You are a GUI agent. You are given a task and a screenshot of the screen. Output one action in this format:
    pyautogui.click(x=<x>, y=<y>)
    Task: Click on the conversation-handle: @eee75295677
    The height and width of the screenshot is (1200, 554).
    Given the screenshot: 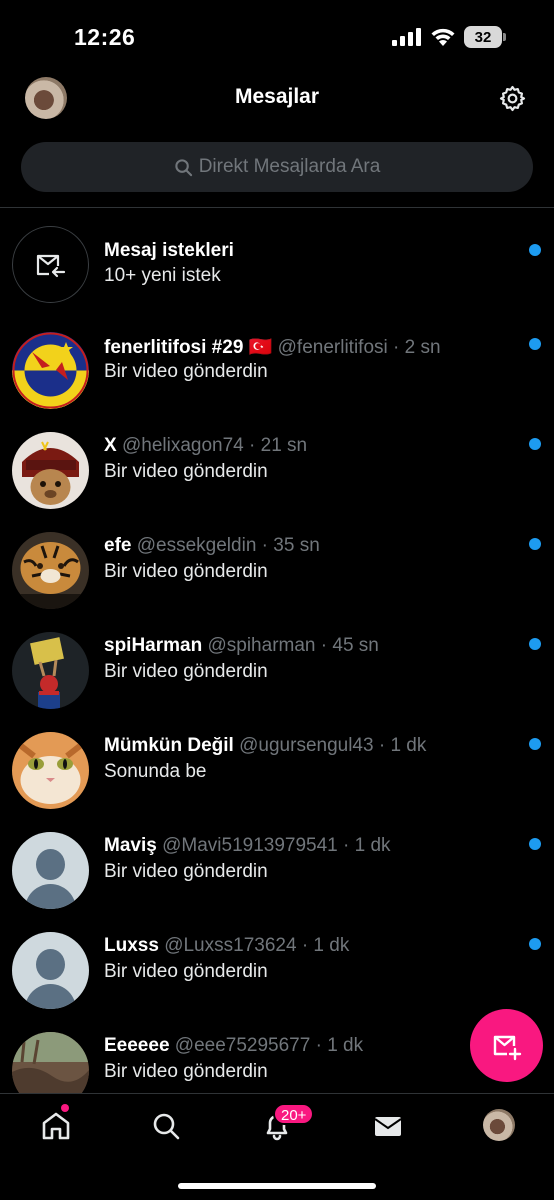 What is the action you would take?
    pyautogui.click(x=242, y=1045)
    